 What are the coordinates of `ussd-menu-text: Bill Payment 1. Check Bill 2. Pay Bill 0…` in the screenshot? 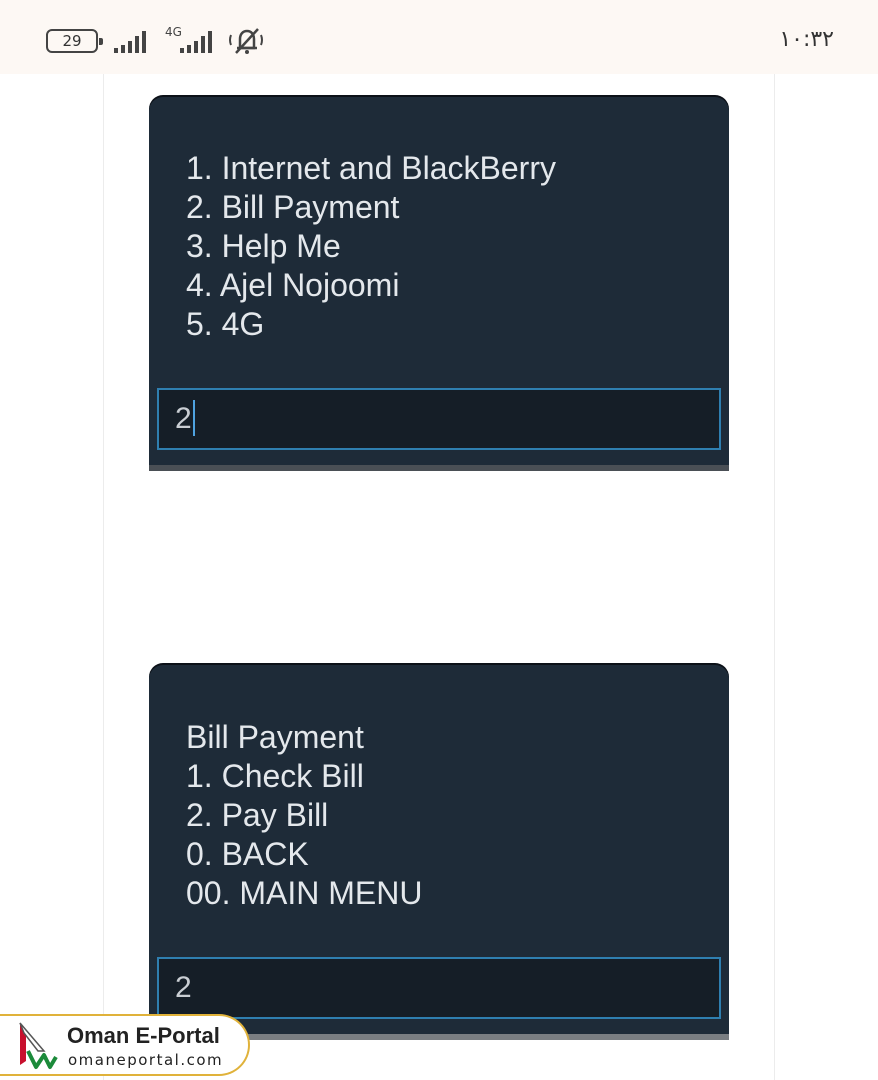 It's located at (304, 815).